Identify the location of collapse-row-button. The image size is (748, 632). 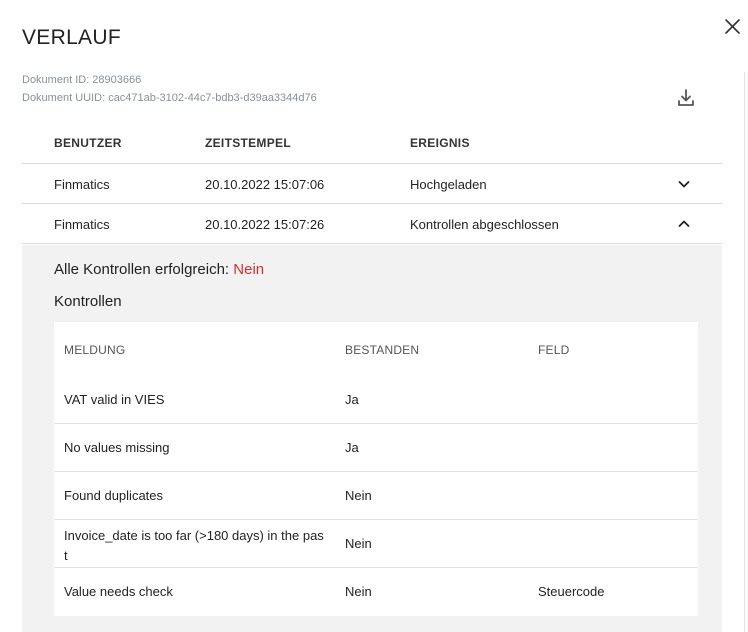
(684, 224).